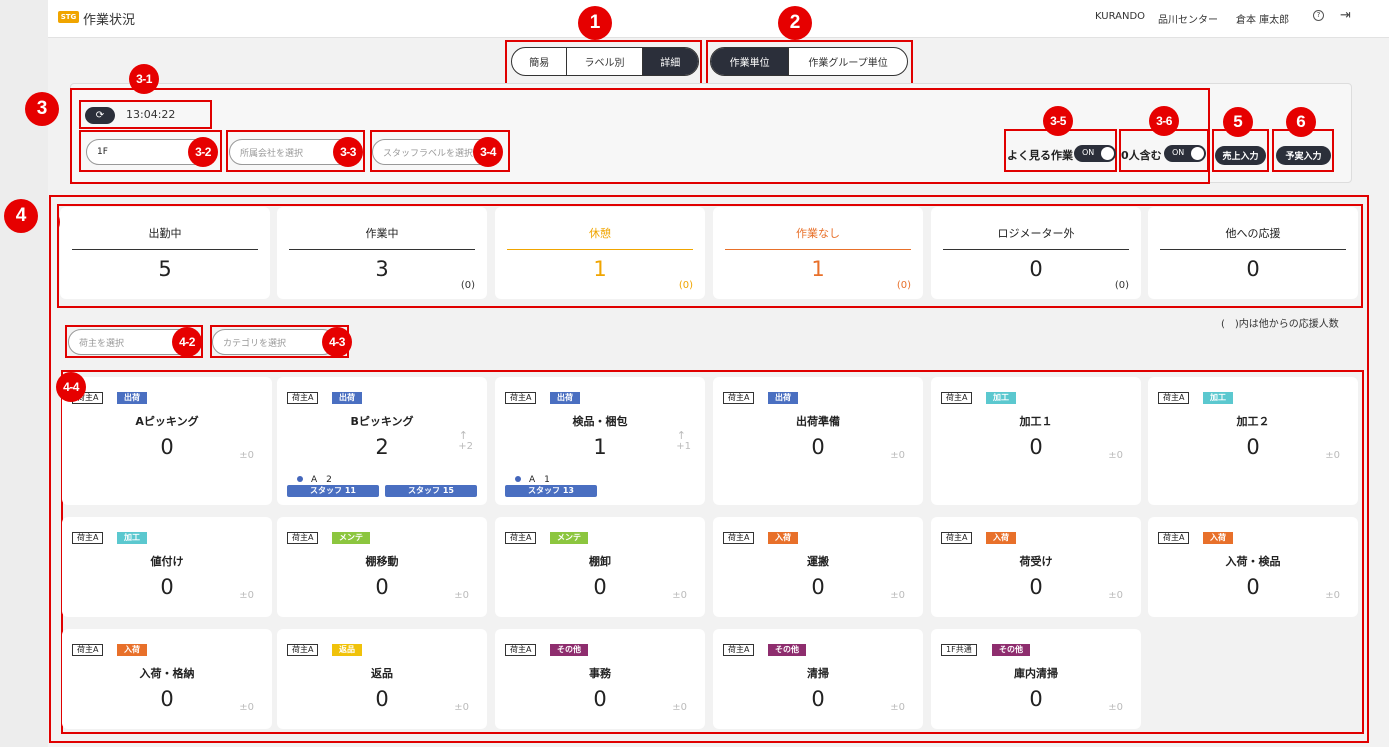 Image resolution: width=1389 pixels, height=747 pixels. Describe the element at coordinates (551, 491) in the screenshot. I see `staff-chip: スタッフ 13` at that location.